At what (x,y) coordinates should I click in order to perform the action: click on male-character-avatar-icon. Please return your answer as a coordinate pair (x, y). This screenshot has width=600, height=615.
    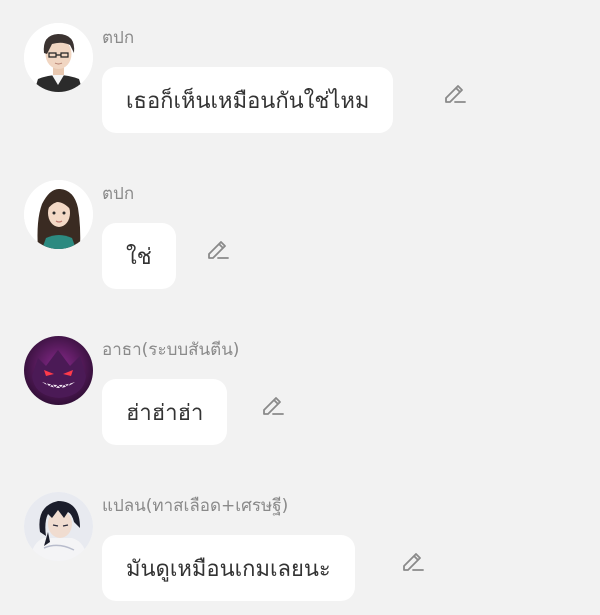
    Looking at the image, I should click on (58, 57).